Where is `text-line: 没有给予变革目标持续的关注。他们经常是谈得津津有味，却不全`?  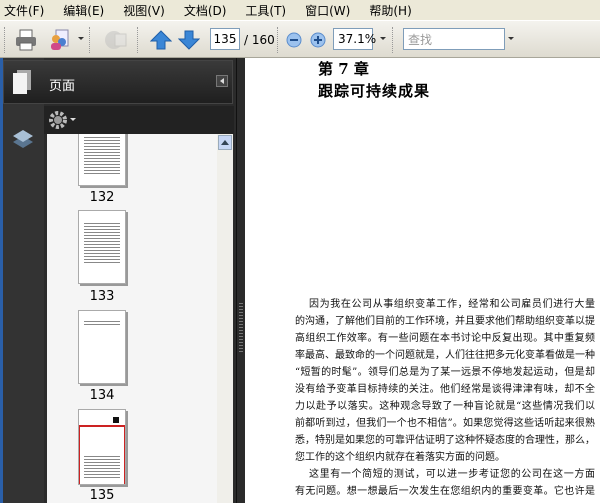 text-line: 没有给予变革目标持续的关注。他们经常是谈得津津有味，却不全 is located at coordinates (445, 389).